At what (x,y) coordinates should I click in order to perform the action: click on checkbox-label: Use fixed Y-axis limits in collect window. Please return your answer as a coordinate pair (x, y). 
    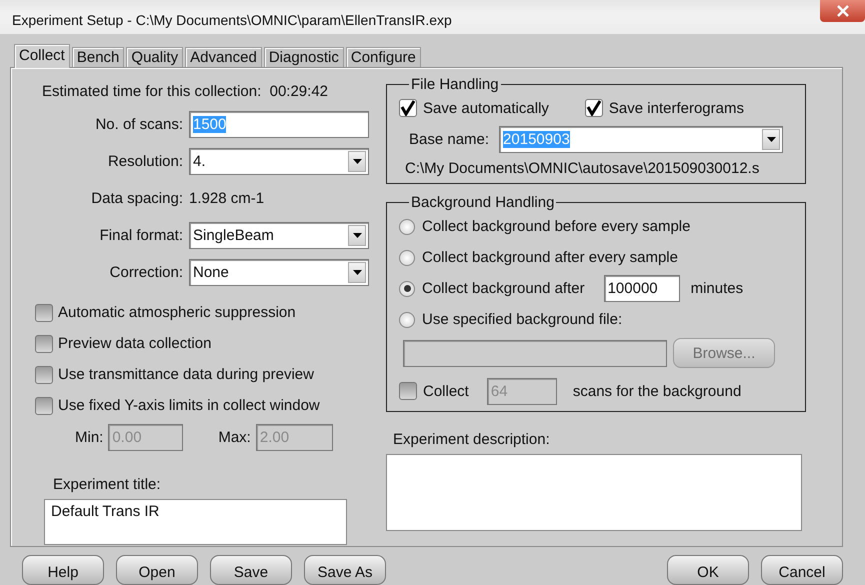
    Looking at the image, I should click on (189, 405).